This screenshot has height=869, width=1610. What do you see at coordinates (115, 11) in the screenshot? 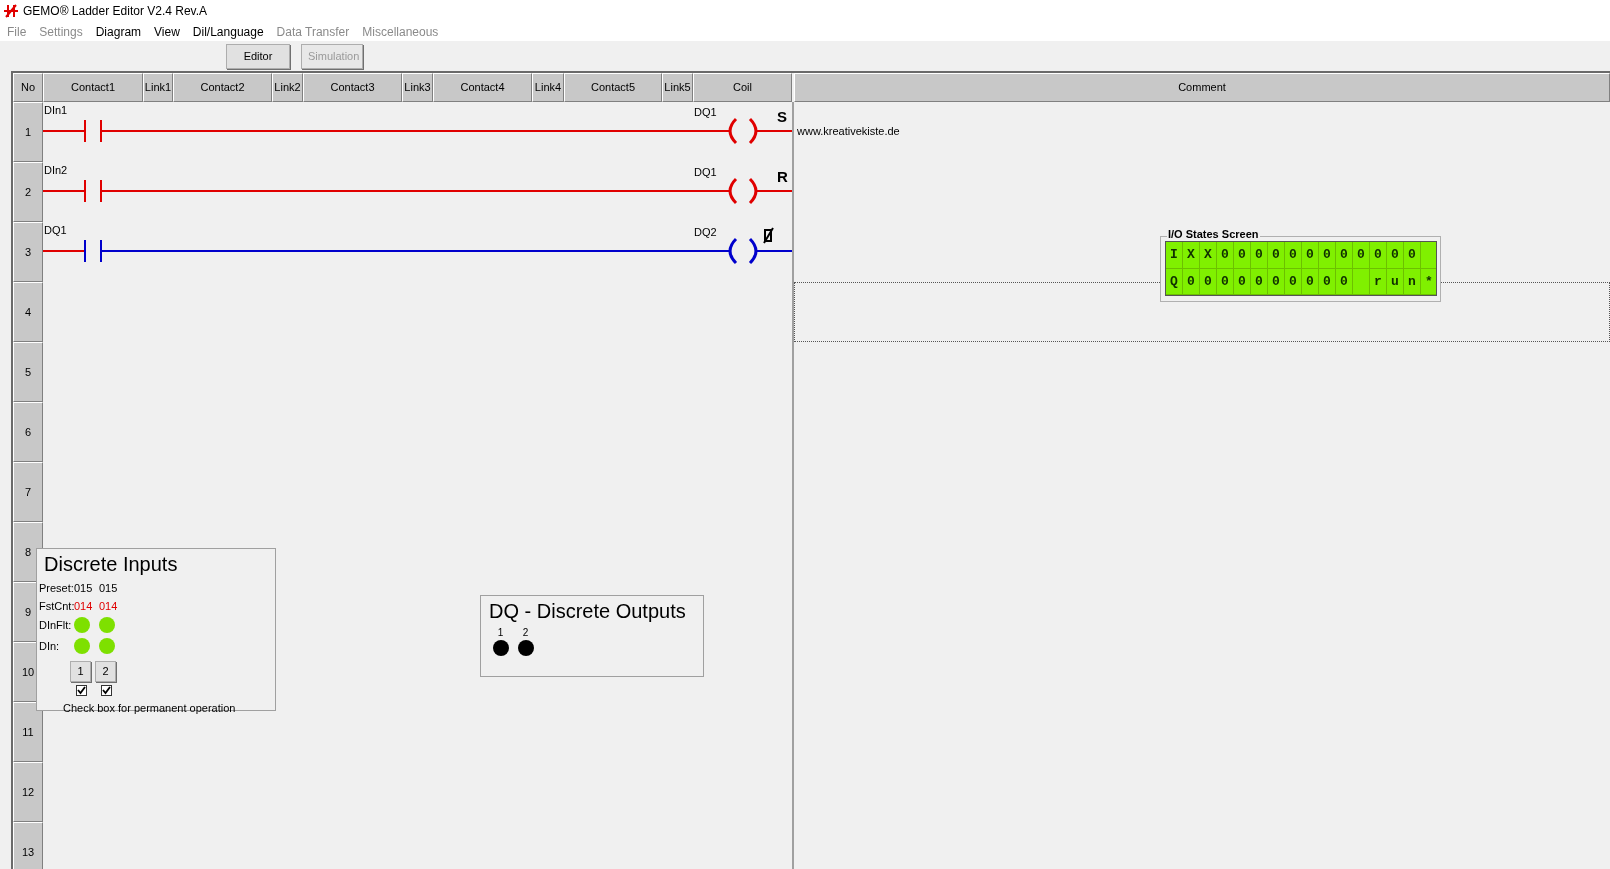
I see `window-title: GEMO® Ladder Editor V2.4 Rev.A` at bounding box center [115, 11].